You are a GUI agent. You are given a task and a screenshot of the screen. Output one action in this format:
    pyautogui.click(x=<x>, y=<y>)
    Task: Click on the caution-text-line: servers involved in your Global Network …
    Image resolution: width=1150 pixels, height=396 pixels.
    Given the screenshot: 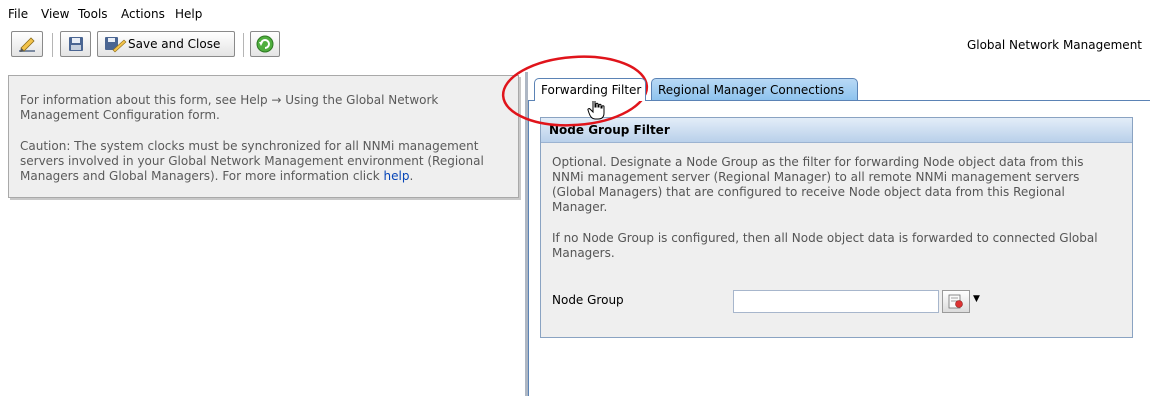 What is the action you would take?
    pyautogui.click(x=252, y=161)
    